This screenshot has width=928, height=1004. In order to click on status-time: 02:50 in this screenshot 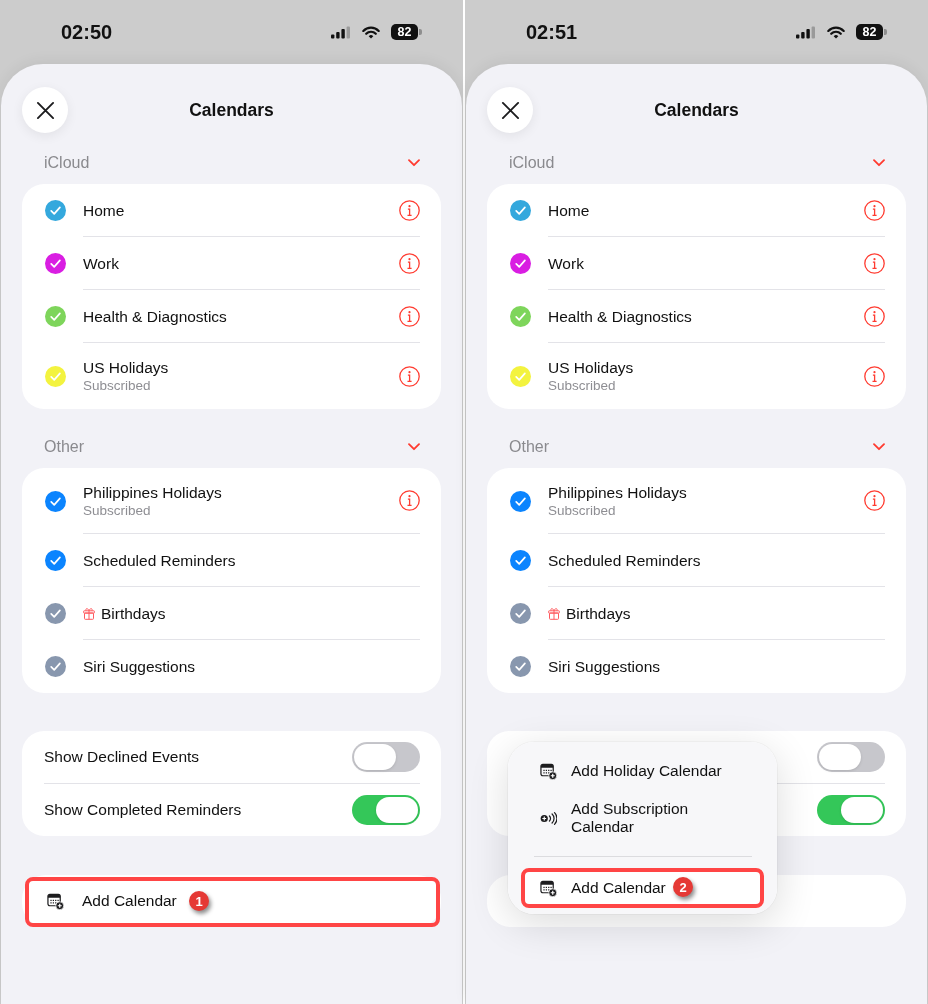, I will do `click(87, 32)`.